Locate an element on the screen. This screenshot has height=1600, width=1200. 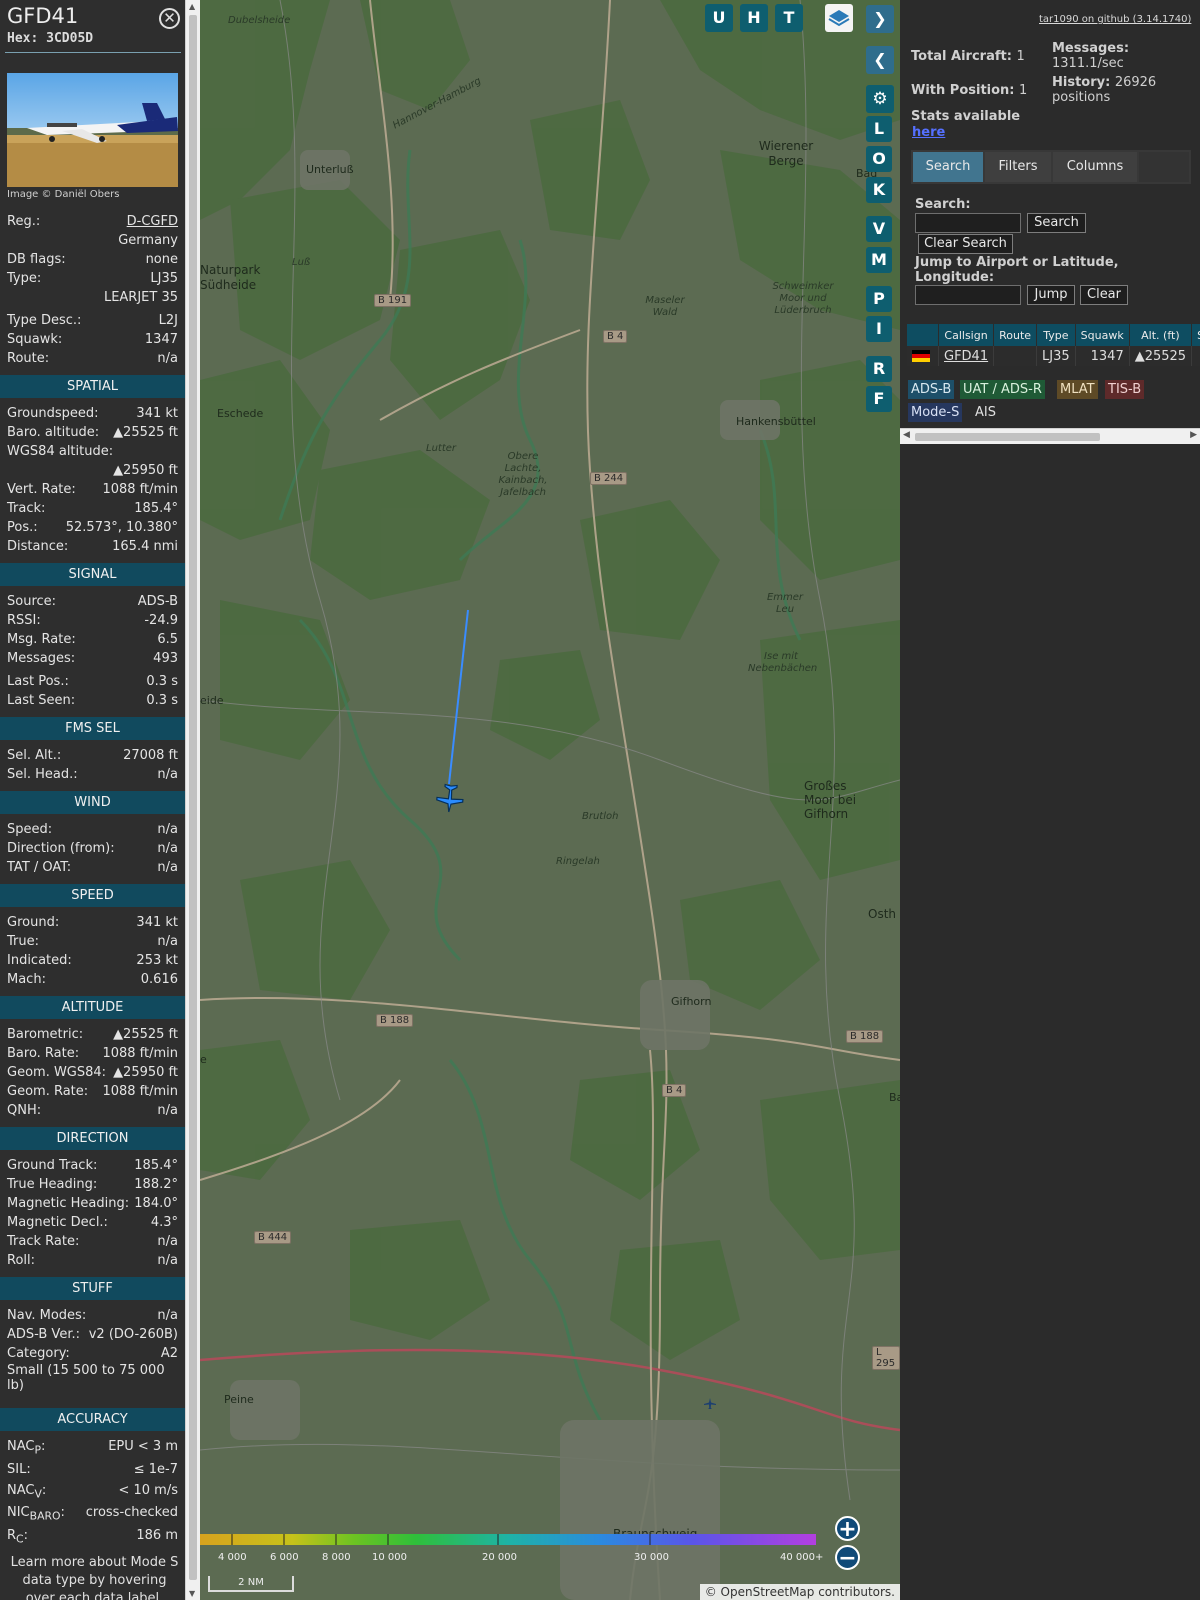
map-label-gifhorn: Gifhorn is located at coordinates (691, 1001).